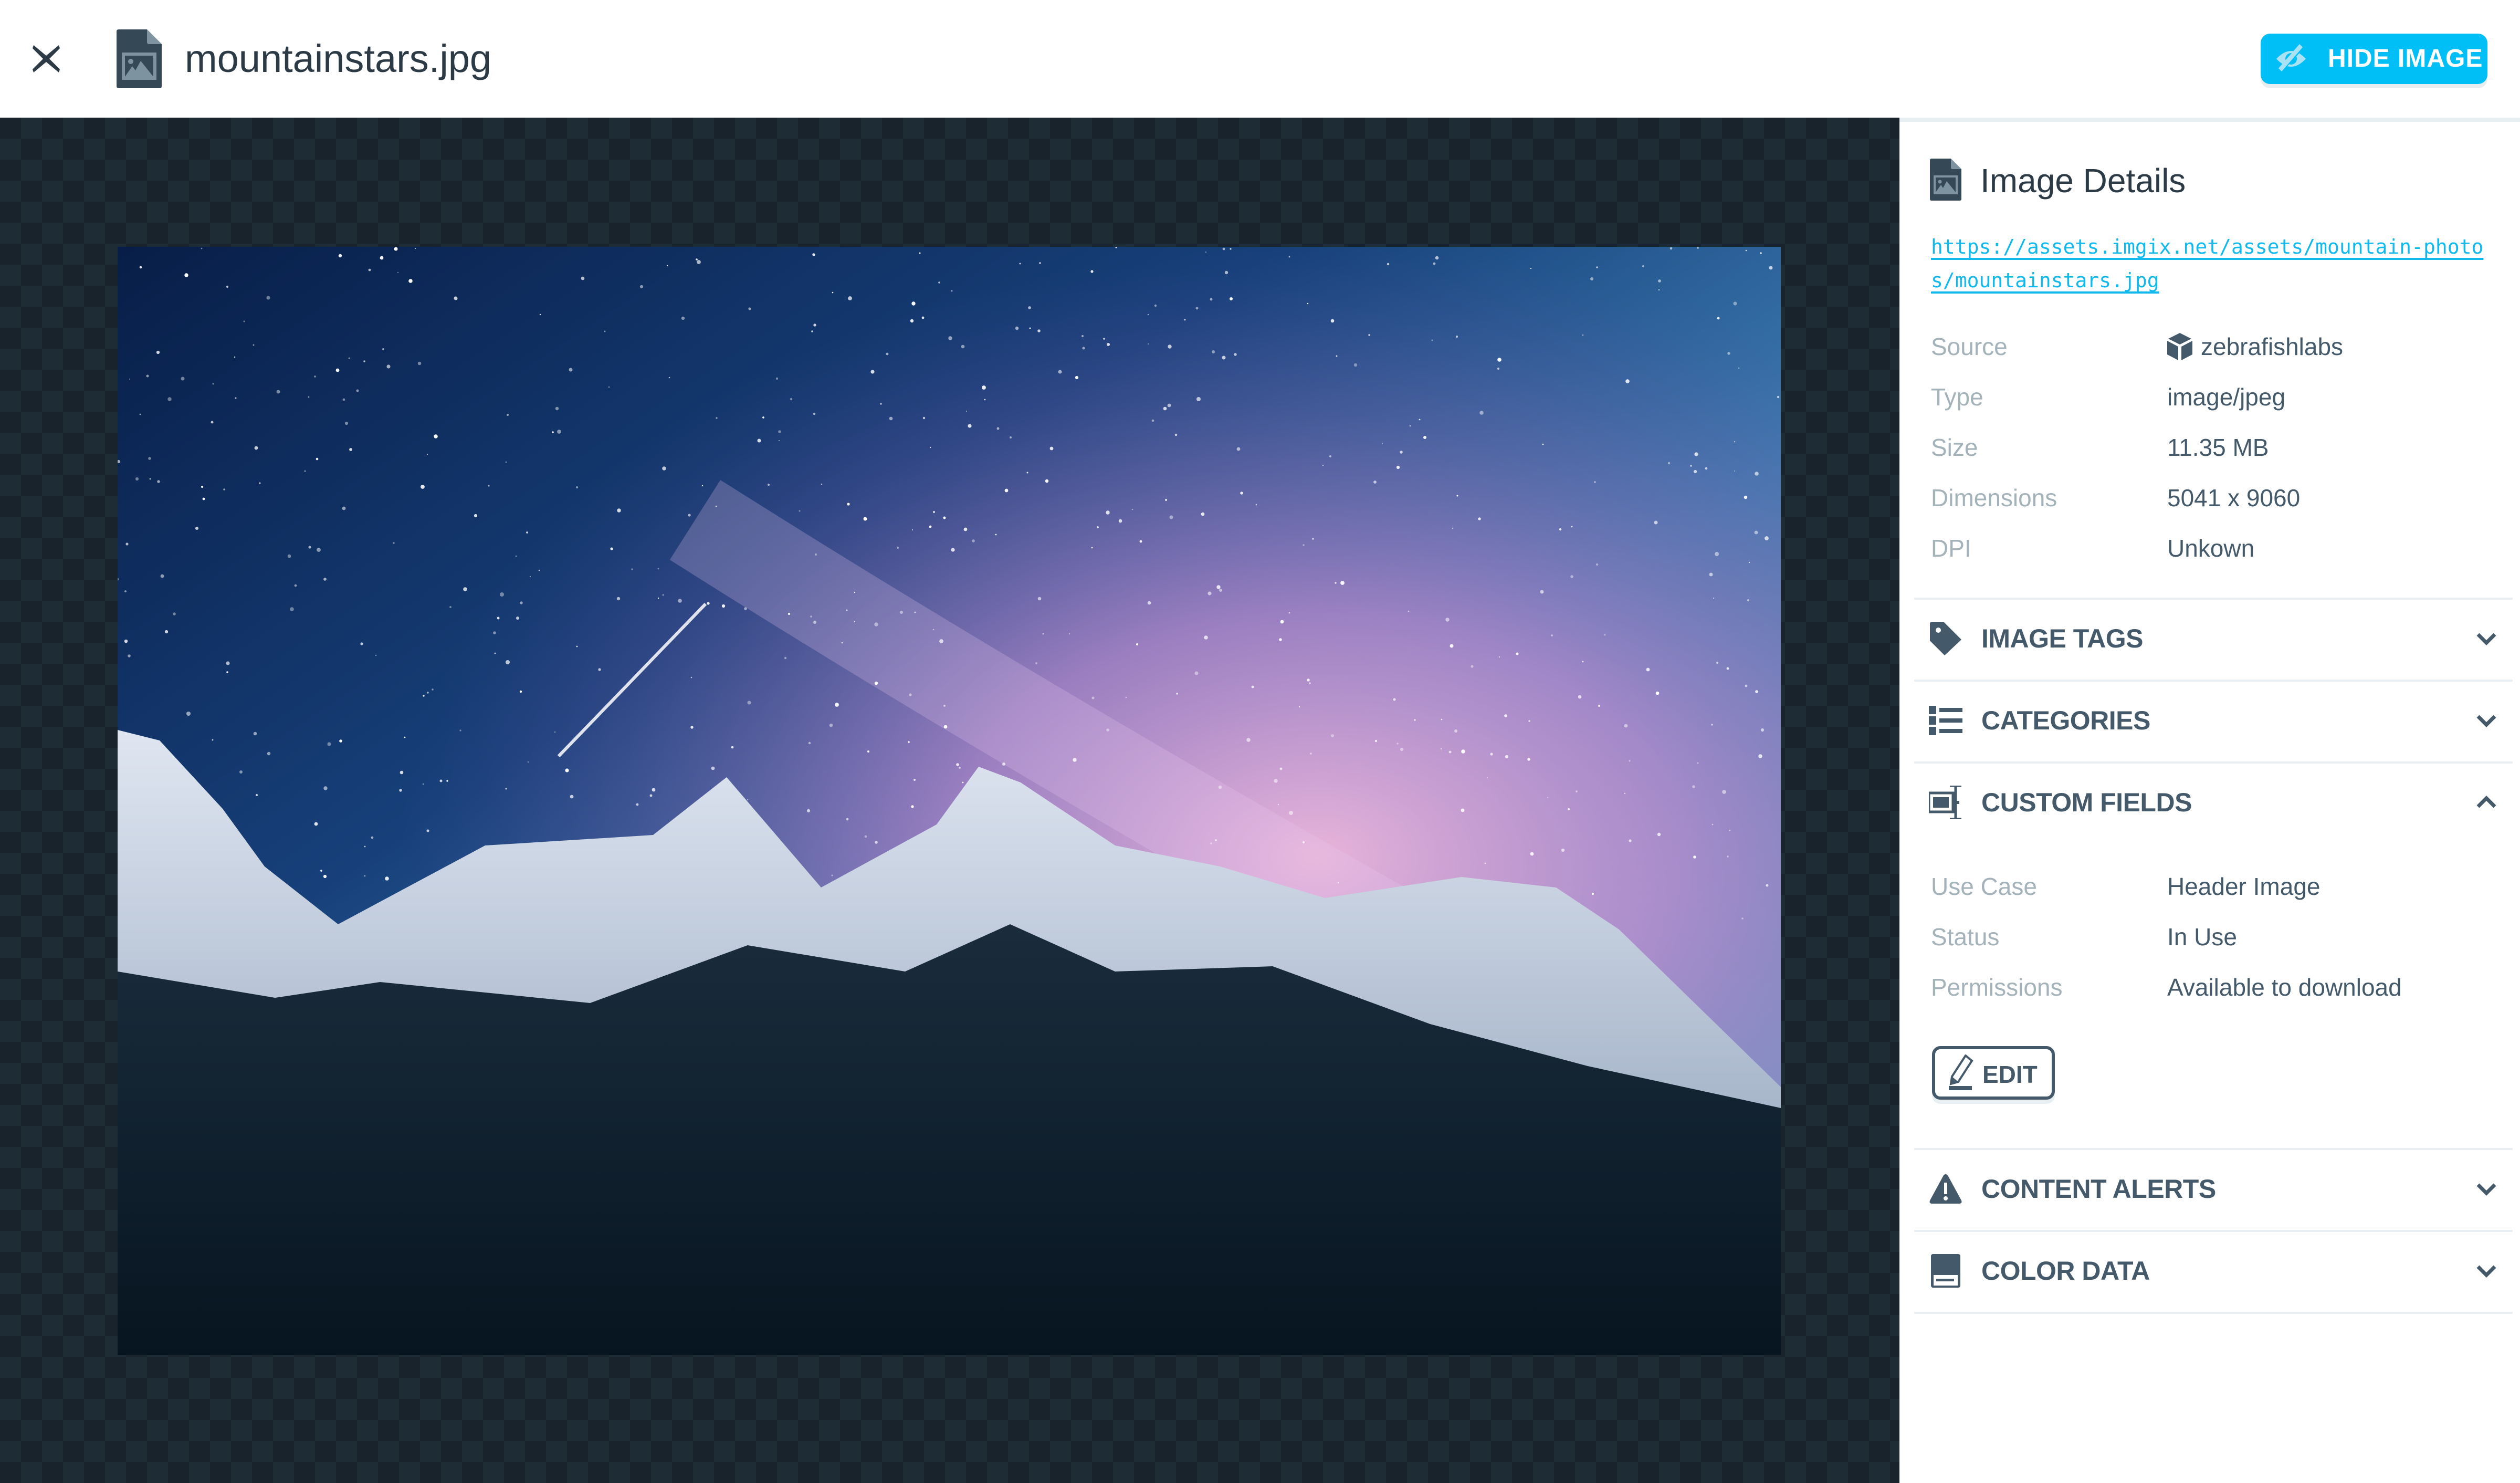  What do you see at coordinates (2213, 638) in the screenshot?
I see `section-image-tags: IMAGE TAGS` at bounding box center [2213, 638].